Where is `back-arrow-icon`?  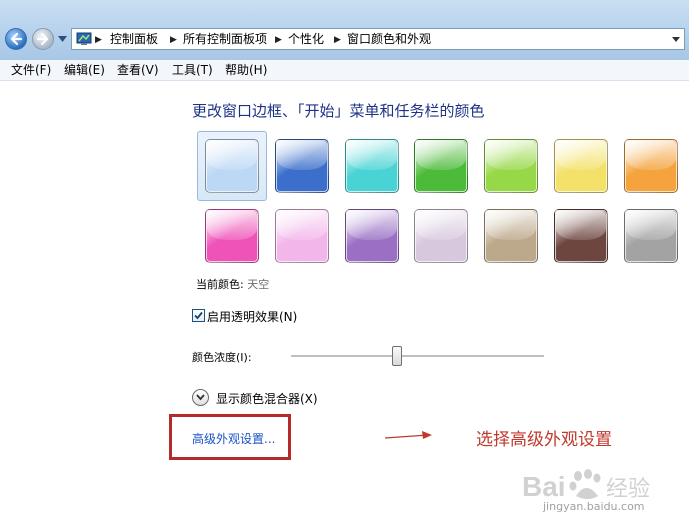
back-arrow-icon is located at coordinates (16, 39).